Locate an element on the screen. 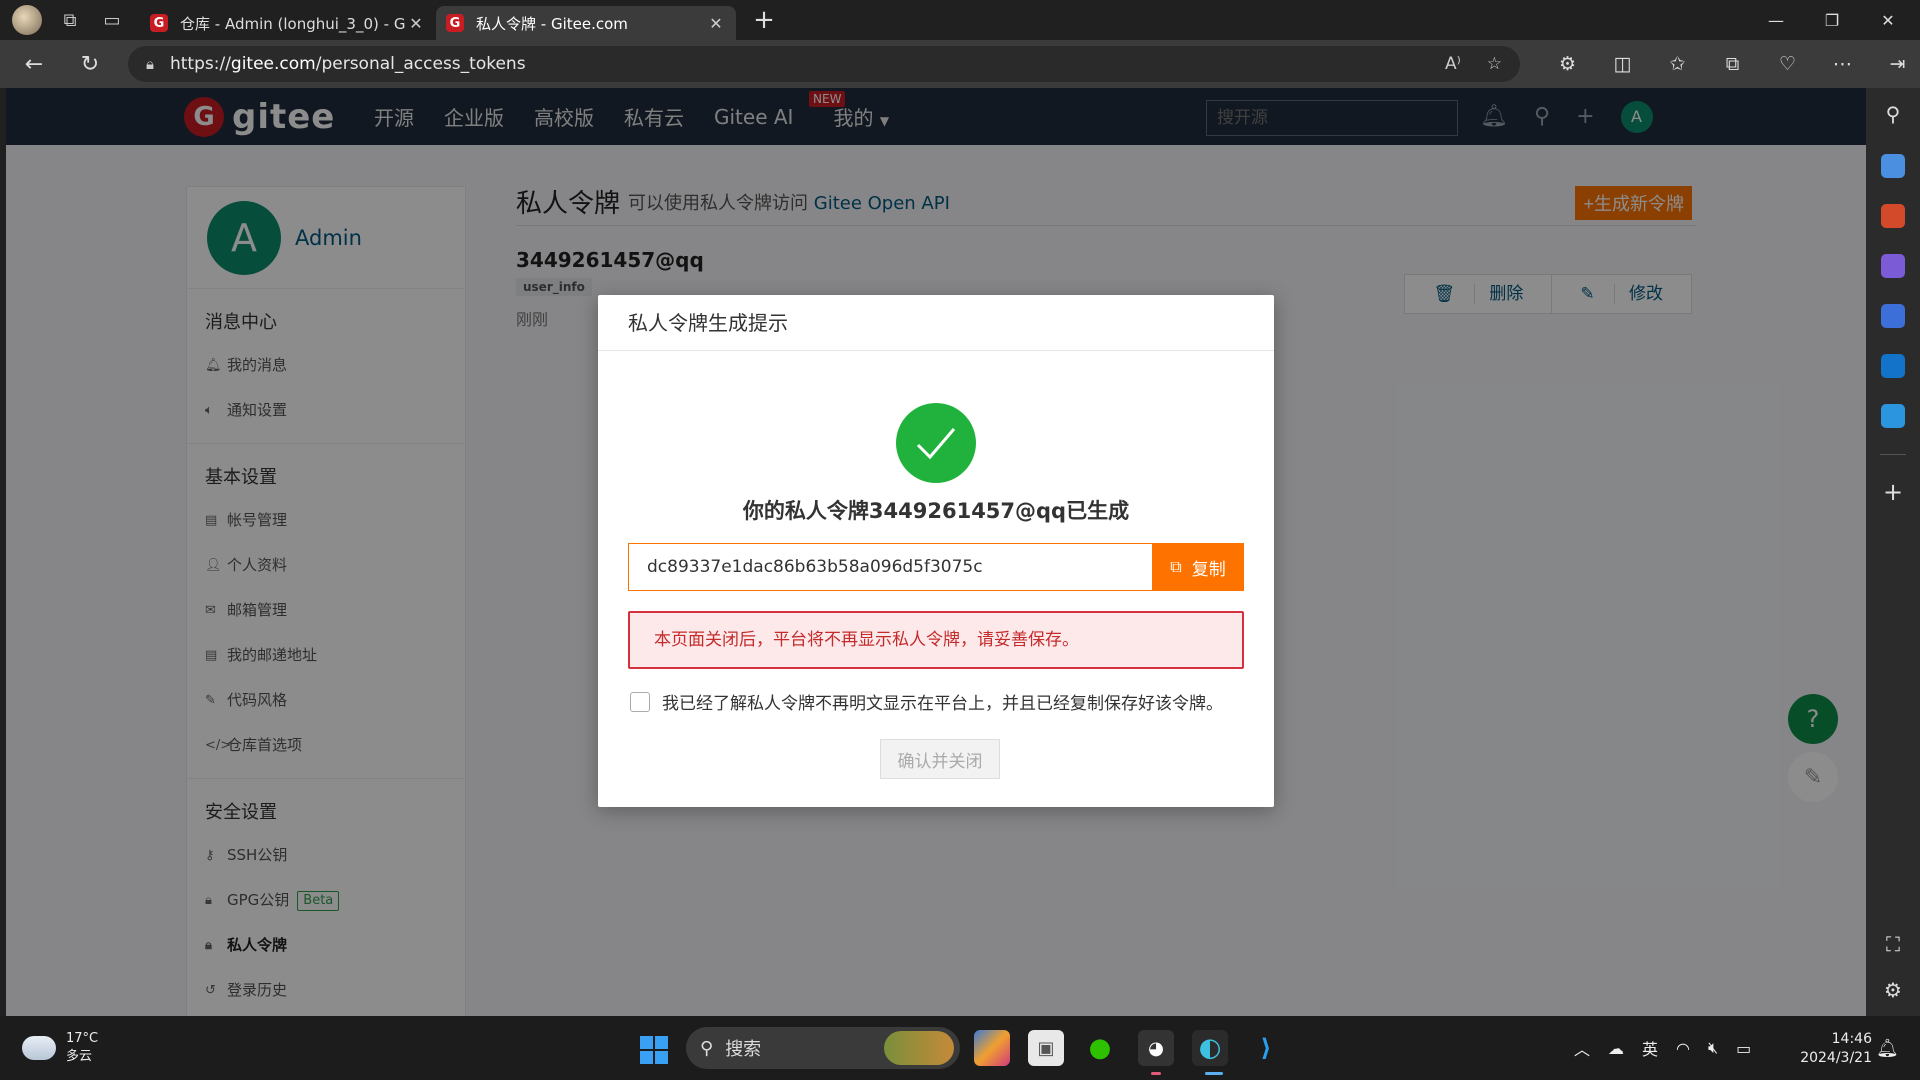 Image resolution: width=1920 pixels, height=1080 pixels. success-check-icon is located at coordinates (936, 443).